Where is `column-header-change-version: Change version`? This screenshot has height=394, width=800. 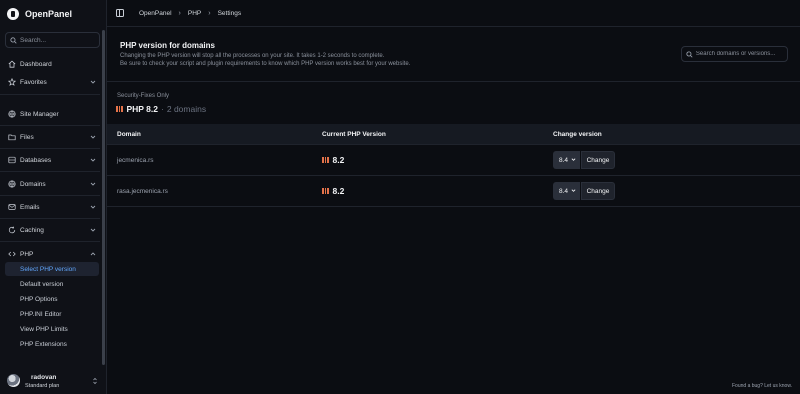 column-header-change-version: Change version is located at coordinates (577, 134).